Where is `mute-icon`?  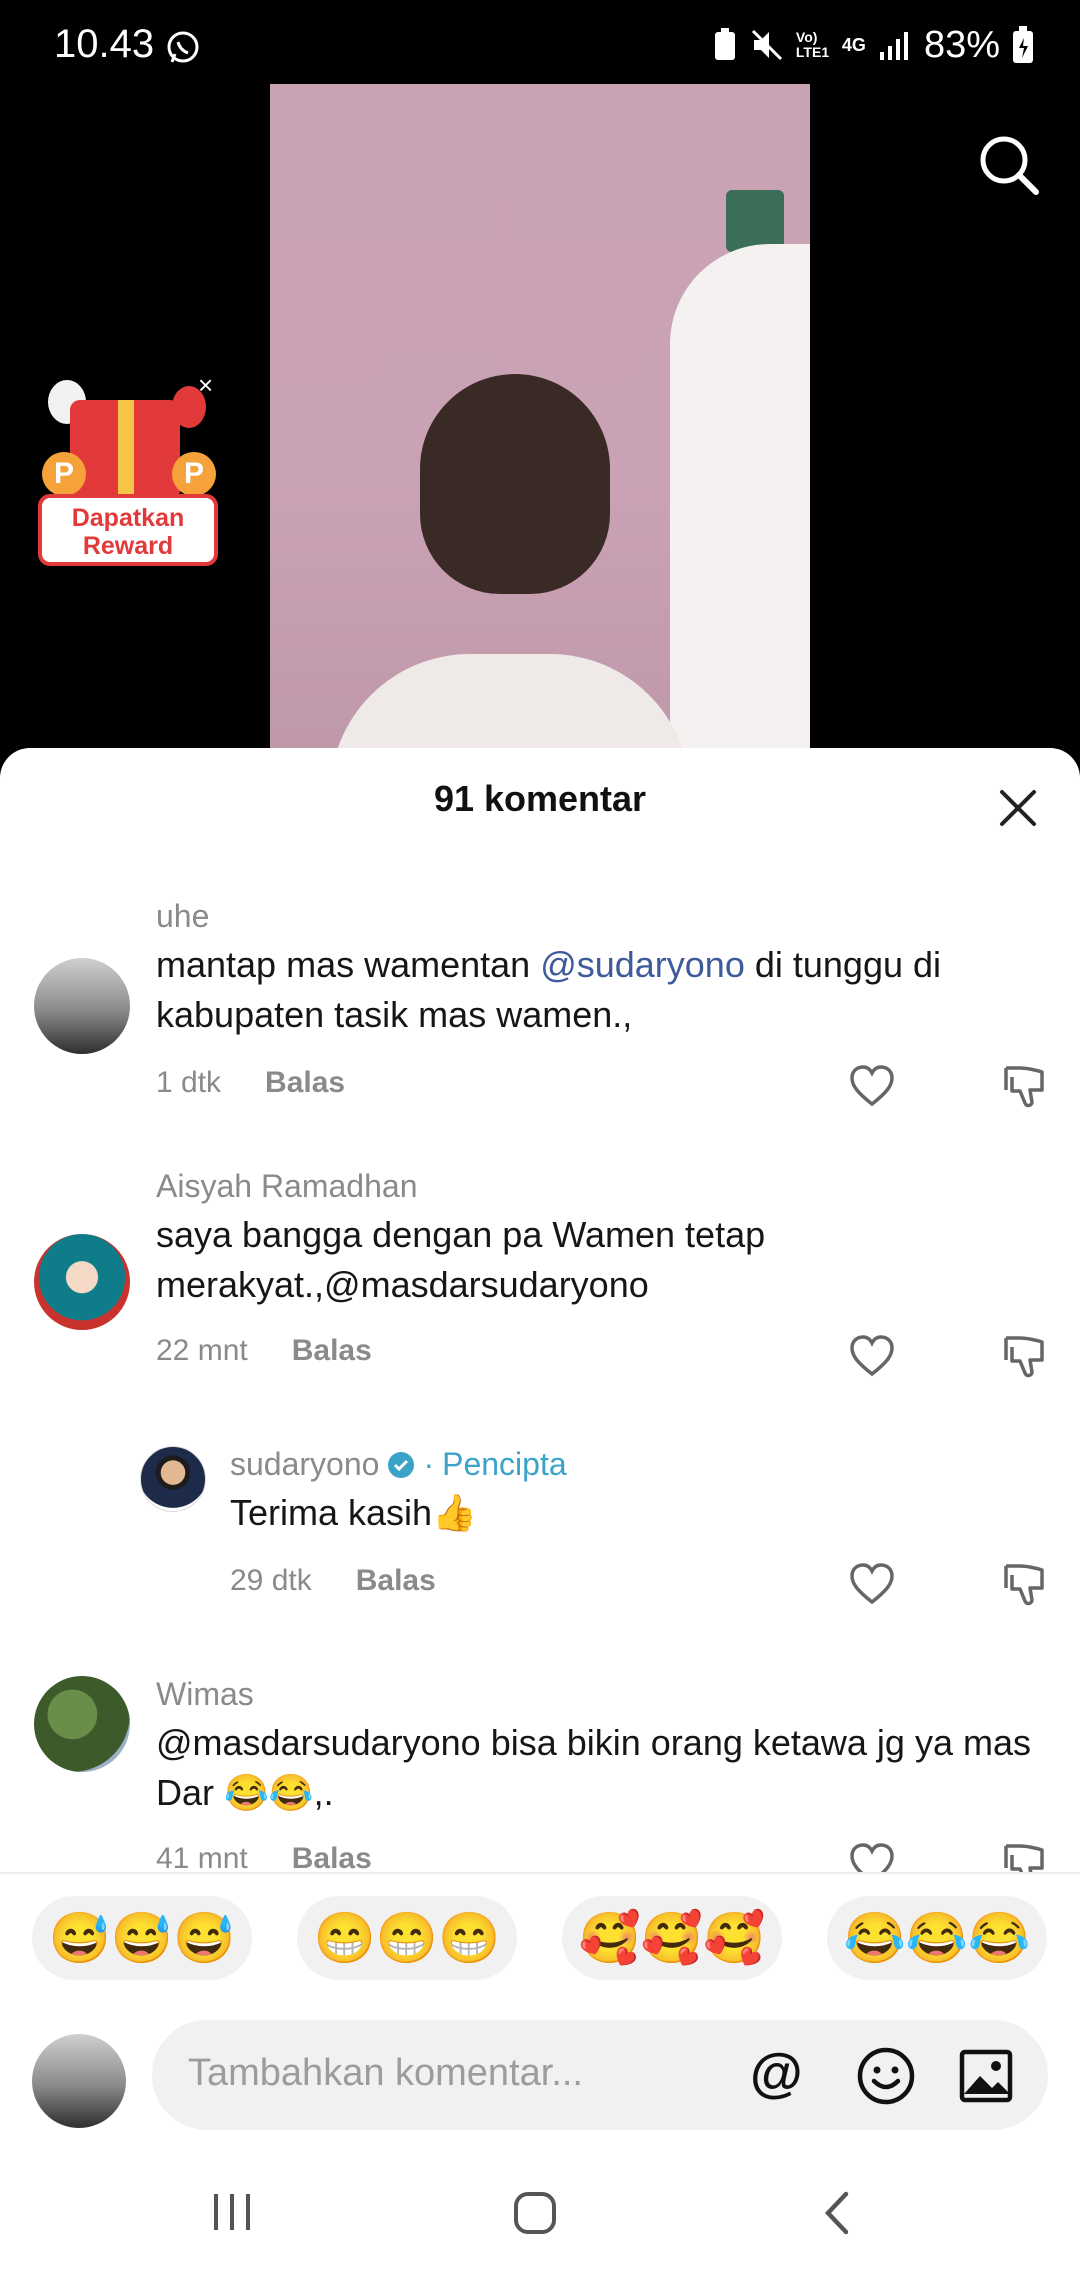
mute-icon is located at coordinates (766, 45).